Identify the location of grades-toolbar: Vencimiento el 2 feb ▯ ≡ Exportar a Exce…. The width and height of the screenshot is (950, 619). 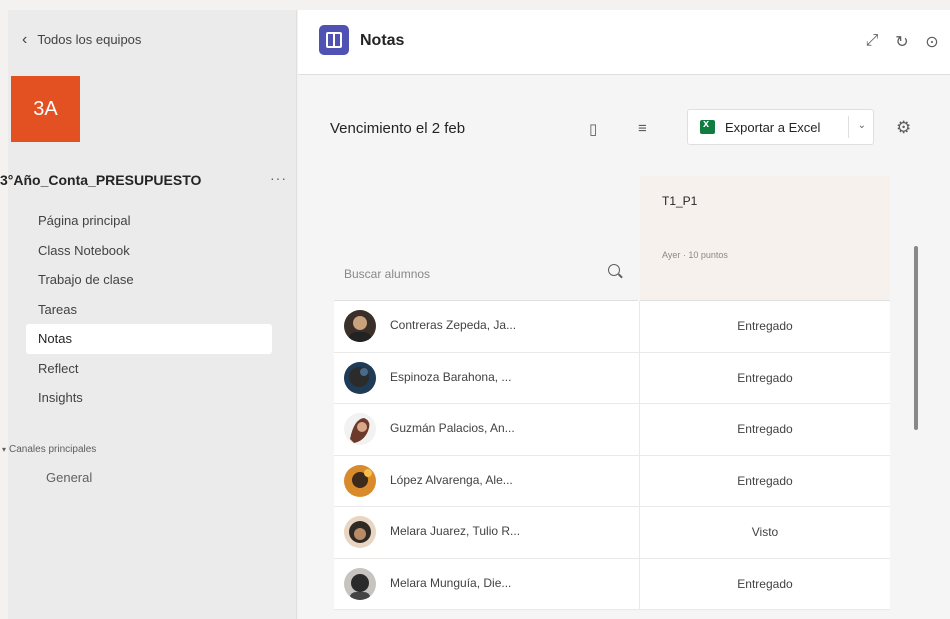
(624, 126).